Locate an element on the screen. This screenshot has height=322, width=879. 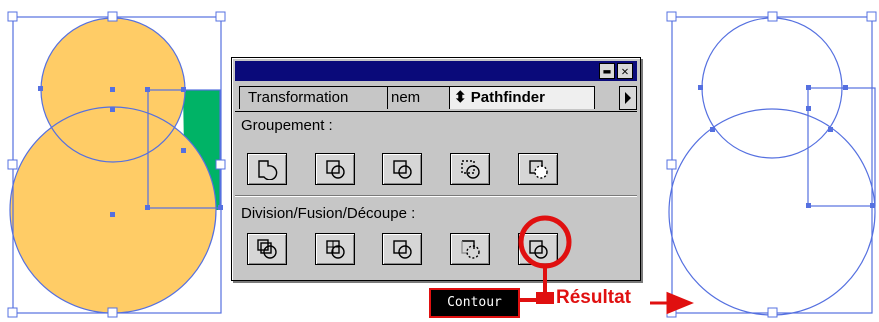
highlight-circle is located at coordinates (545, 242).